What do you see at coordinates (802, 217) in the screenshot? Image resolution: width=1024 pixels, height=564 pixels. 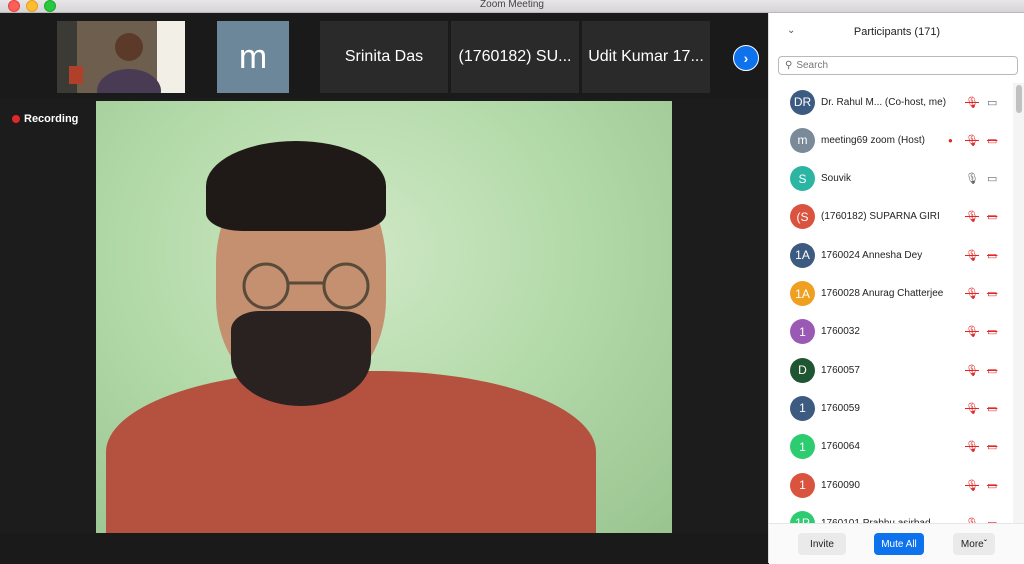 I see `avatar: (S` at bounding box center [802, 217].